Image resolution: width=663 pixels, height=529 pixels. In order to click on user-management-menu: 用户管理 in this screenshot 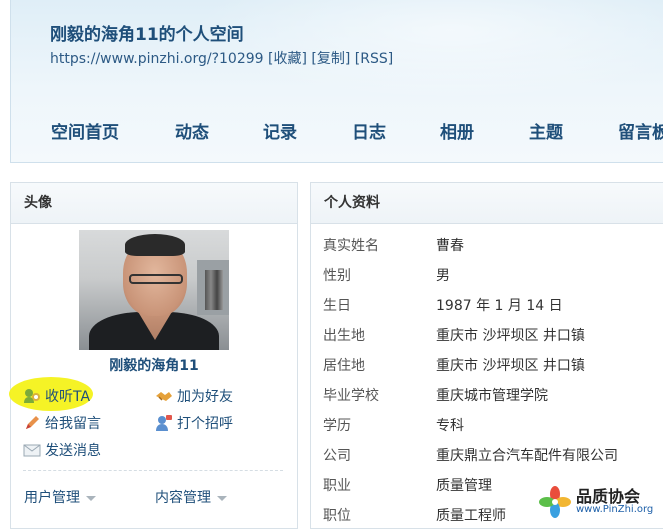, I will do `click(60, 497)`.